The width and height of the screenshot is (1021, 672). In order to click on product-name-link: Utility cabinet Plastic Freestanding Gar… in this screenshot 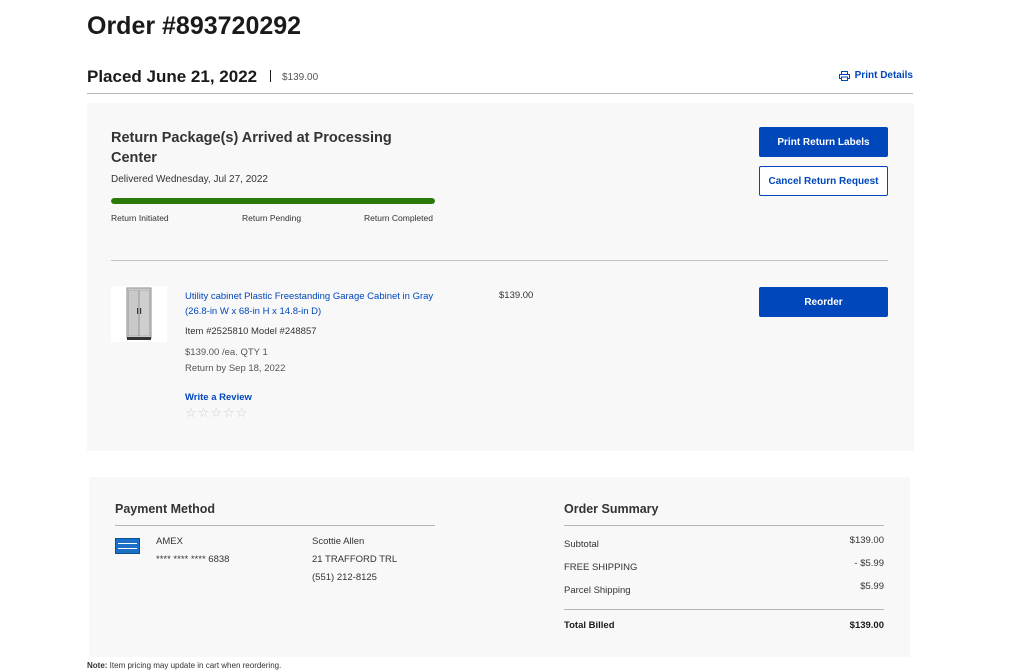, I will do `click(310, 304)`.